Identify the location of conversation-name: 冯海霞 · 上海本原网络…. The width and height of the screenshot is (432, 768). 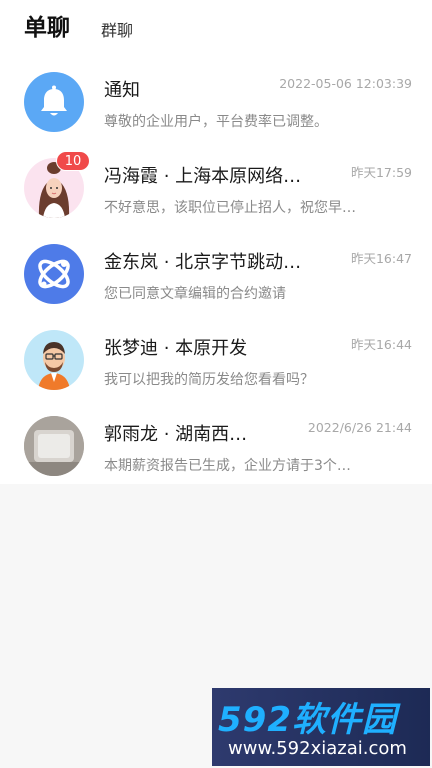
(203, 176).